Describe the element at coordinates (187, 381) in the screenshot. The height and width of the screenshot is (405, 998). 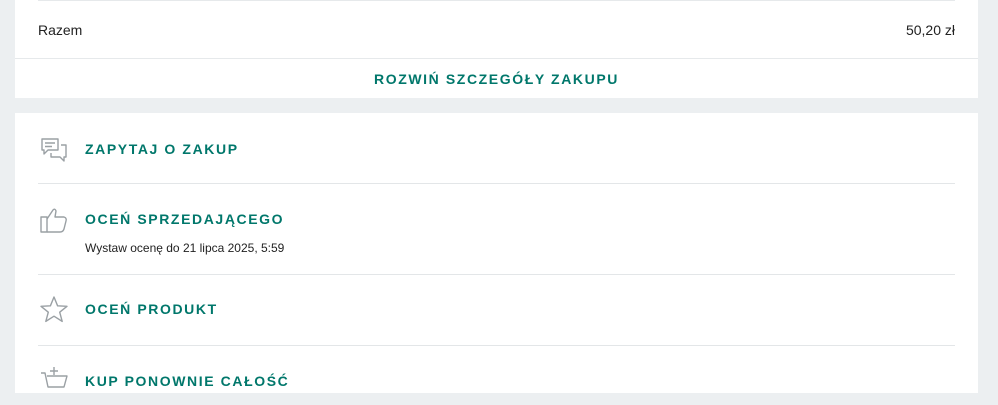
I see `buy-again-label: KUP PONOWNIE CAŁOŚĆ` at that location.